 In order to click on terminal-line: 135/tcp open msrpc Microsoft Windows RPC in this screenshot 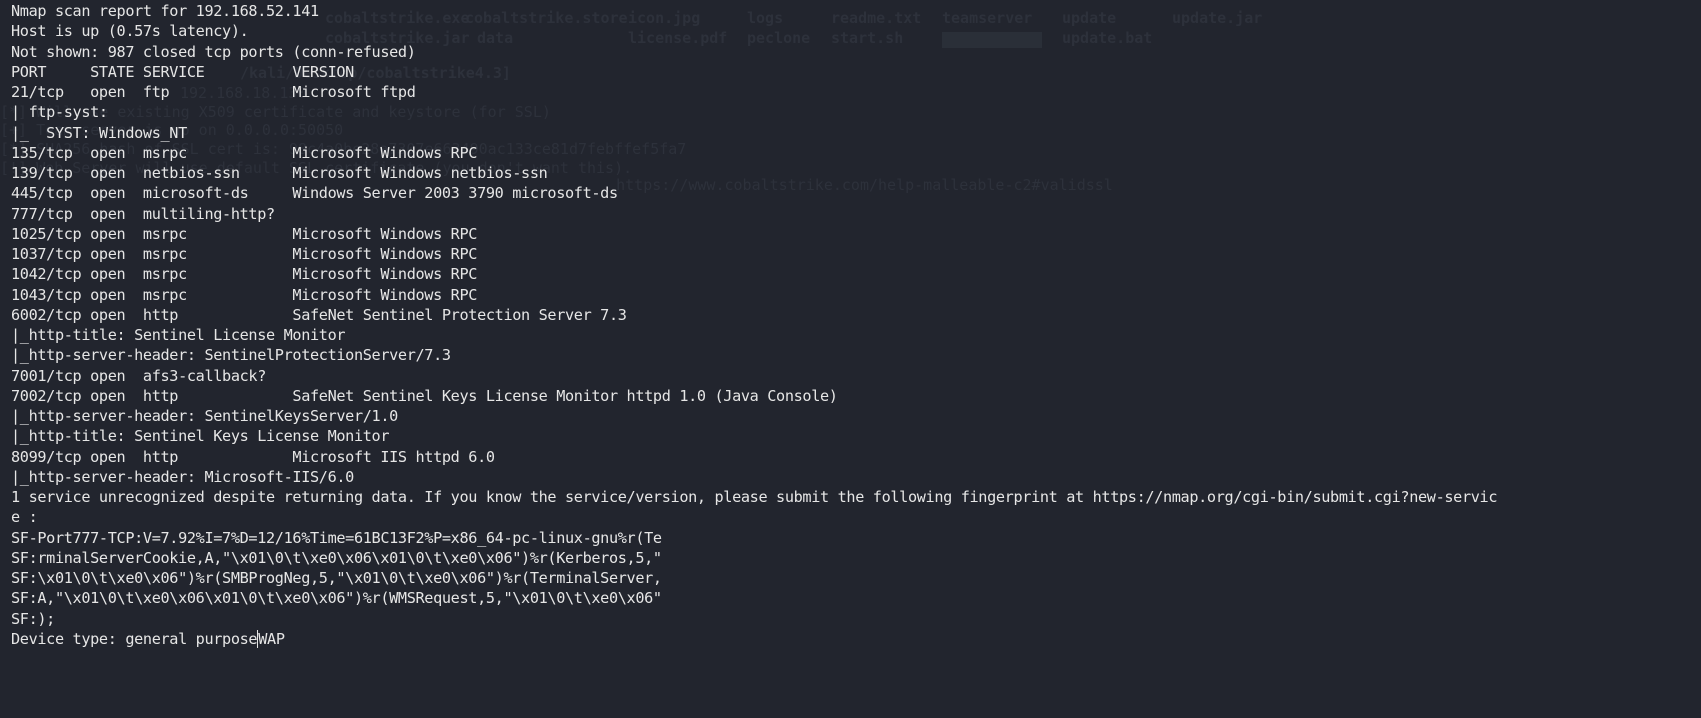, I will do `click(244, 152)`.